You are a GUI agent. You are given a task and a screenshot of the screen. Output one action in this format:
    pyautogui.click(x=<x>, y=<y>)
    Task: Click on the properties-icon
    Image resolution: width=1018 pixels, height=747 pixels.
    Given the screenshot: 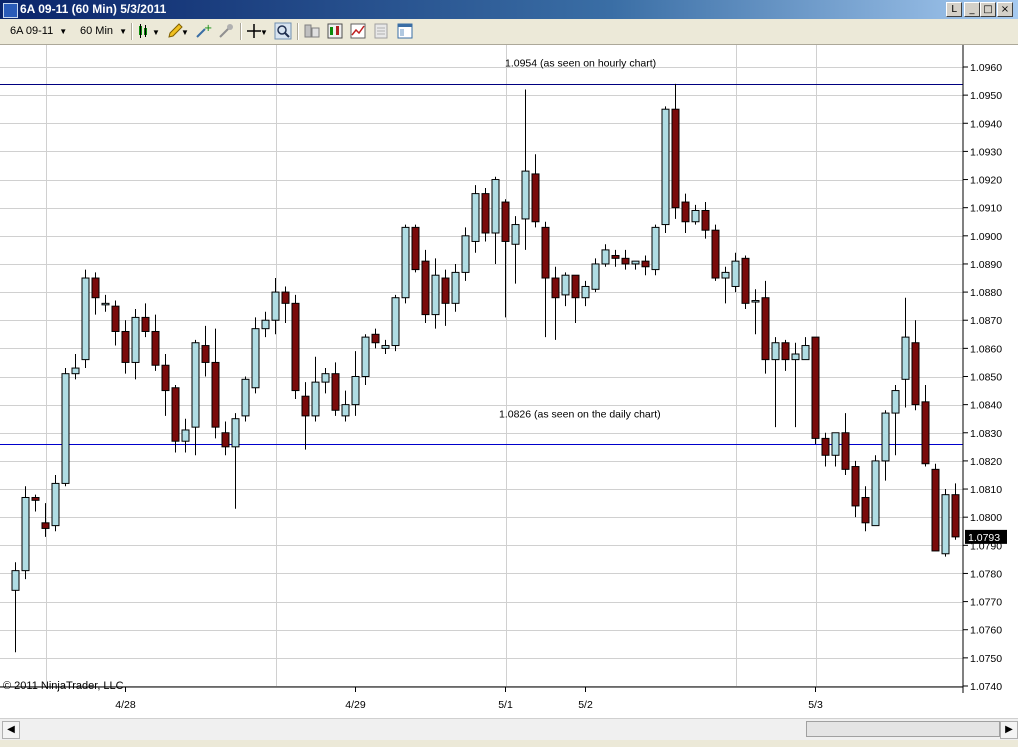 What is the action you would take?
    pyautogui.click(x=381, y=31)
    